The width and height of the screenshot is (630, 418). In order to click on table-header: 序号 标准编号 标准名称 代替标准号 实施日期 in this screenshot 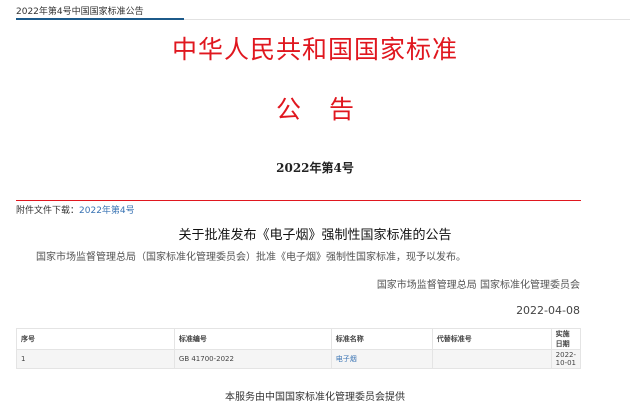, I will do `click(299, 339)`.